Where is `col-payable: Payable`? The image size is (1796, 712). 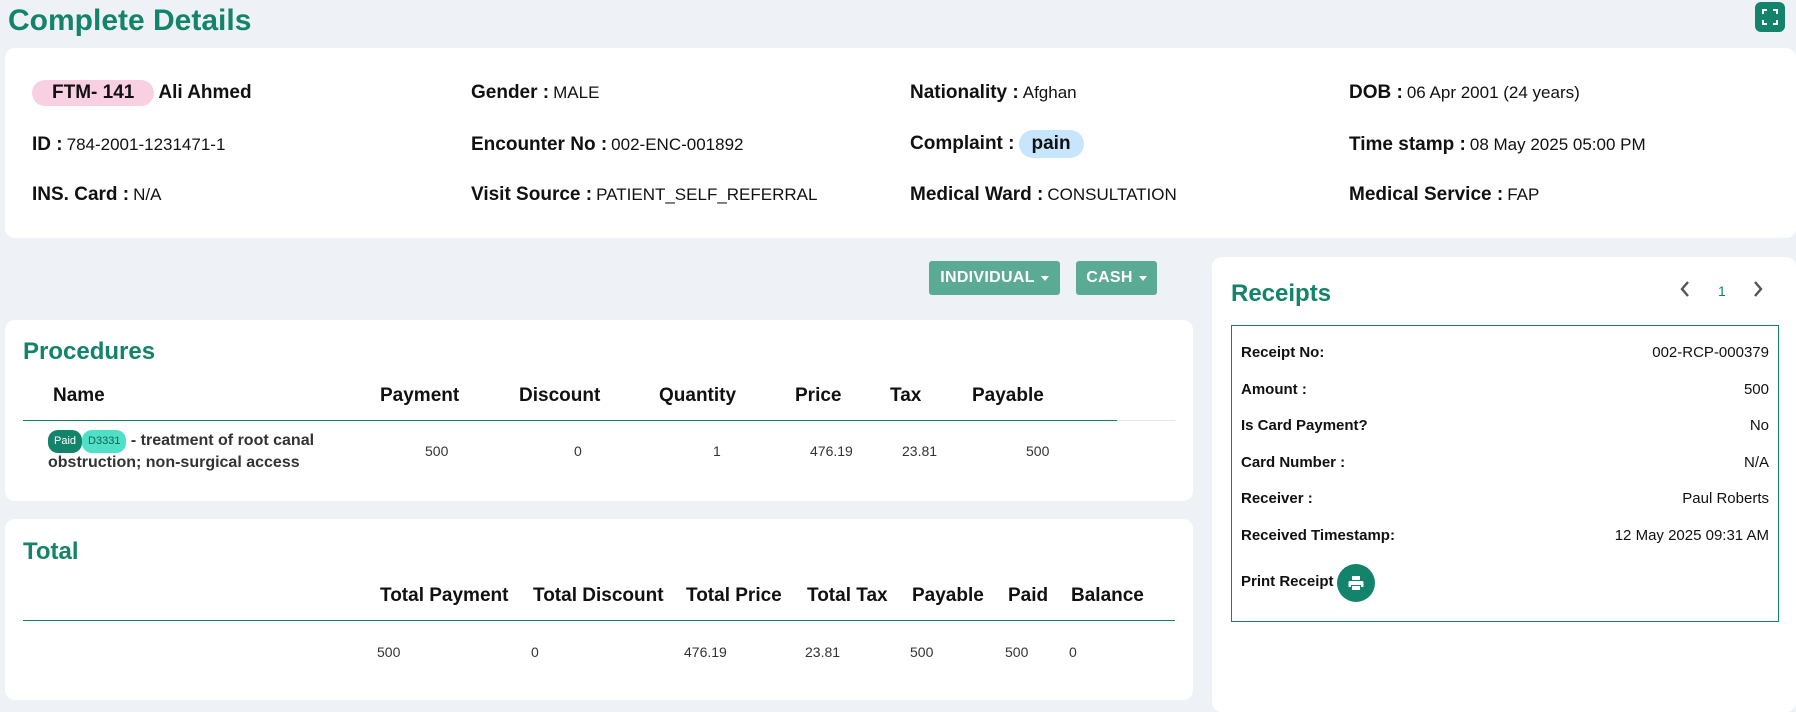 col-payable: Payable is located at coordinates (1008, 395).